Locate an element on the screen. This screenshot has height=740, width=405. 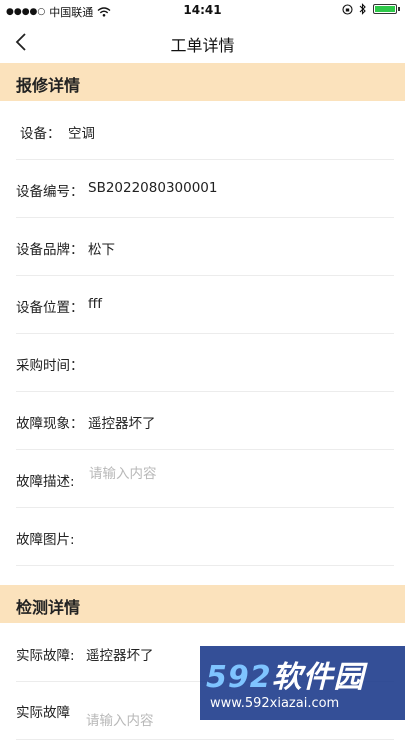
status-bar: ●●●●○ 中国联通 14:41 is located at coordinates (202, 11).